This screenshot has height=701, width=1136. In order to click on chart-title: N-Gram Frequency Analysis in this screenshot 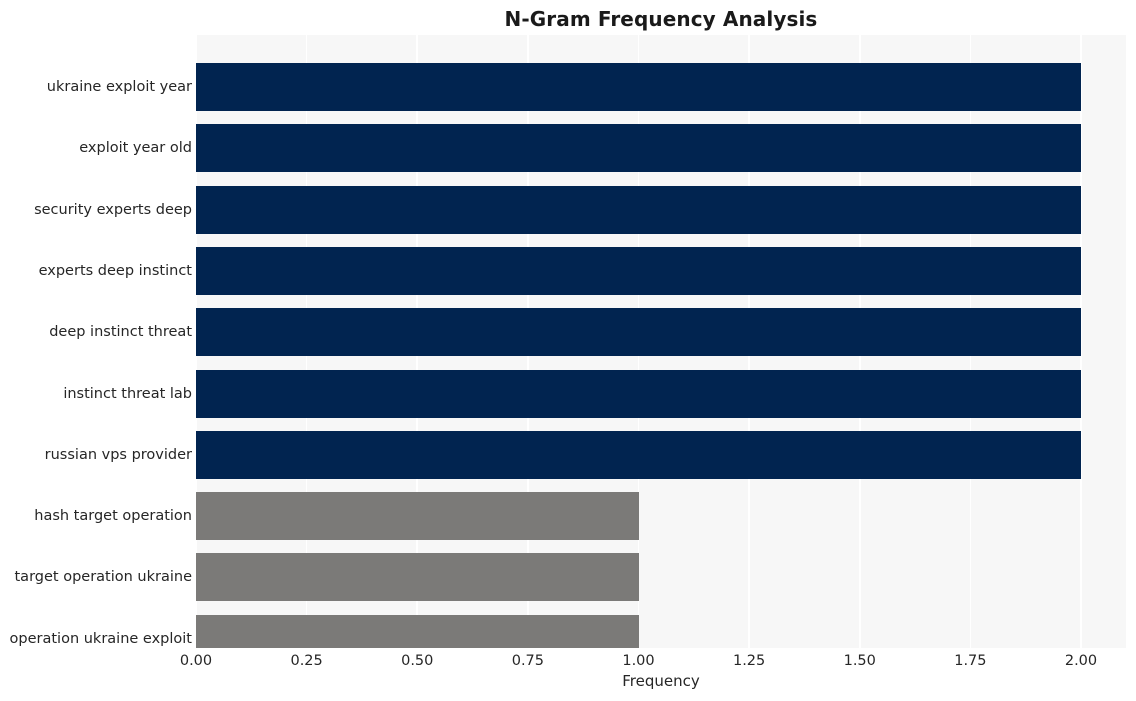, I will do `click(661, 19)`.